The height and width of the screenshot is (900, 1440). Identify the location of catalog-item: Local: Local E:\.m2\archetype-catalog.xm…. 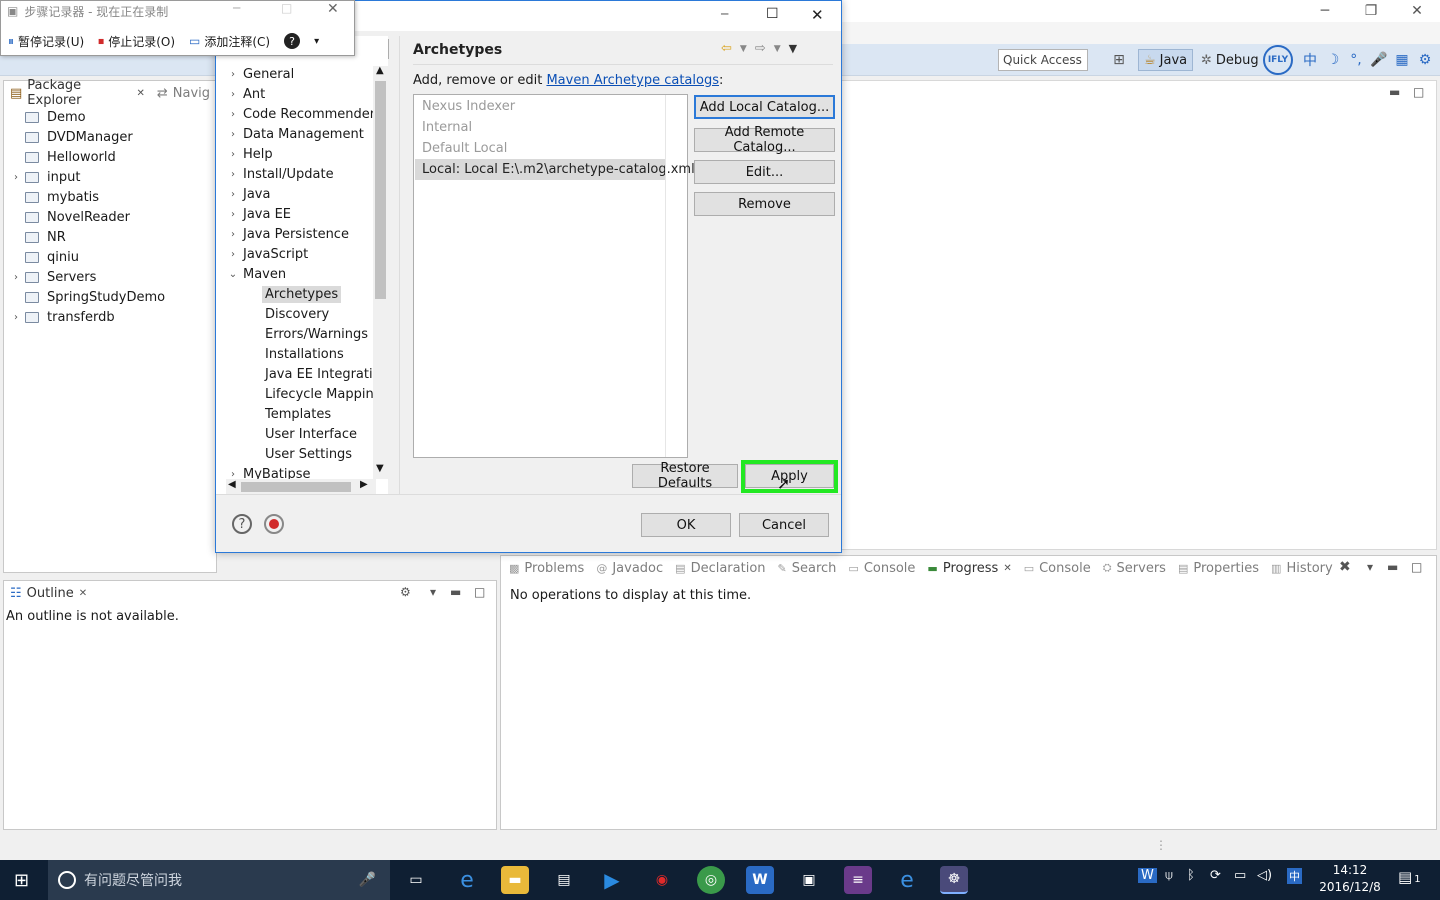
(555, 169).